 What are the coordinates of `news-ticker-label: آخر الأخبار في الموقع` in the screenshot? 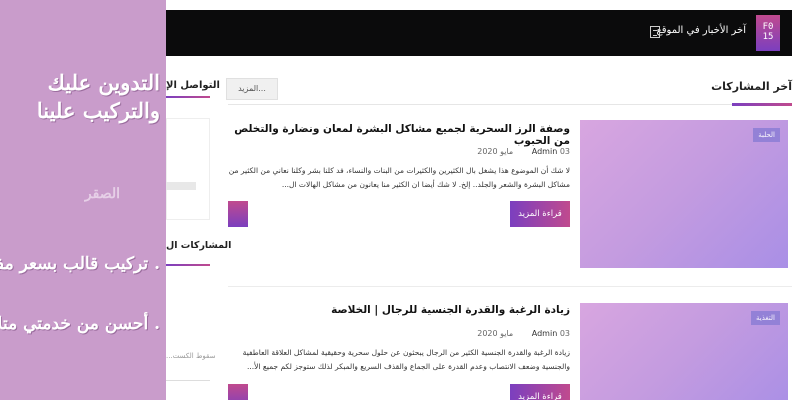 It's located at (701, 30).